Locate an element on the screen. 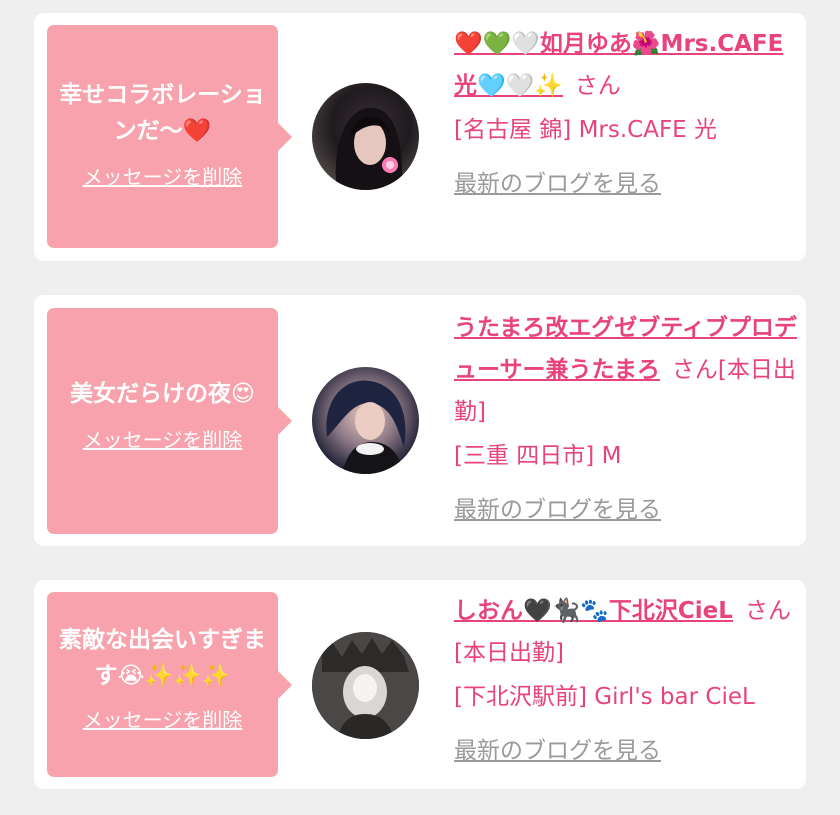 The height and width of the screenshot is (815, 840). message-bubble: 幸せコラボレーションだ〜❤️ メッセージを削除 is located at coordinates (169, 136).